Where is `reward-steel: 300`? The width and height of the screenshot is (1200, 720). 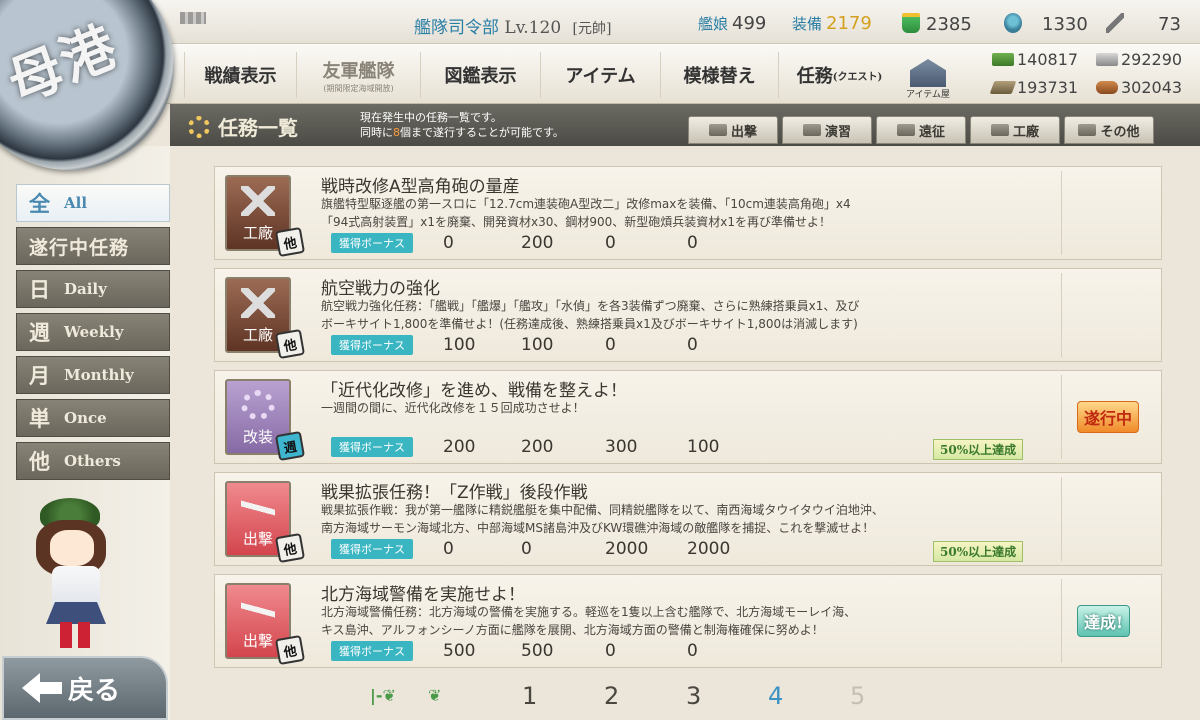
reward-steel: 300 is located at coordinates (621, 447).